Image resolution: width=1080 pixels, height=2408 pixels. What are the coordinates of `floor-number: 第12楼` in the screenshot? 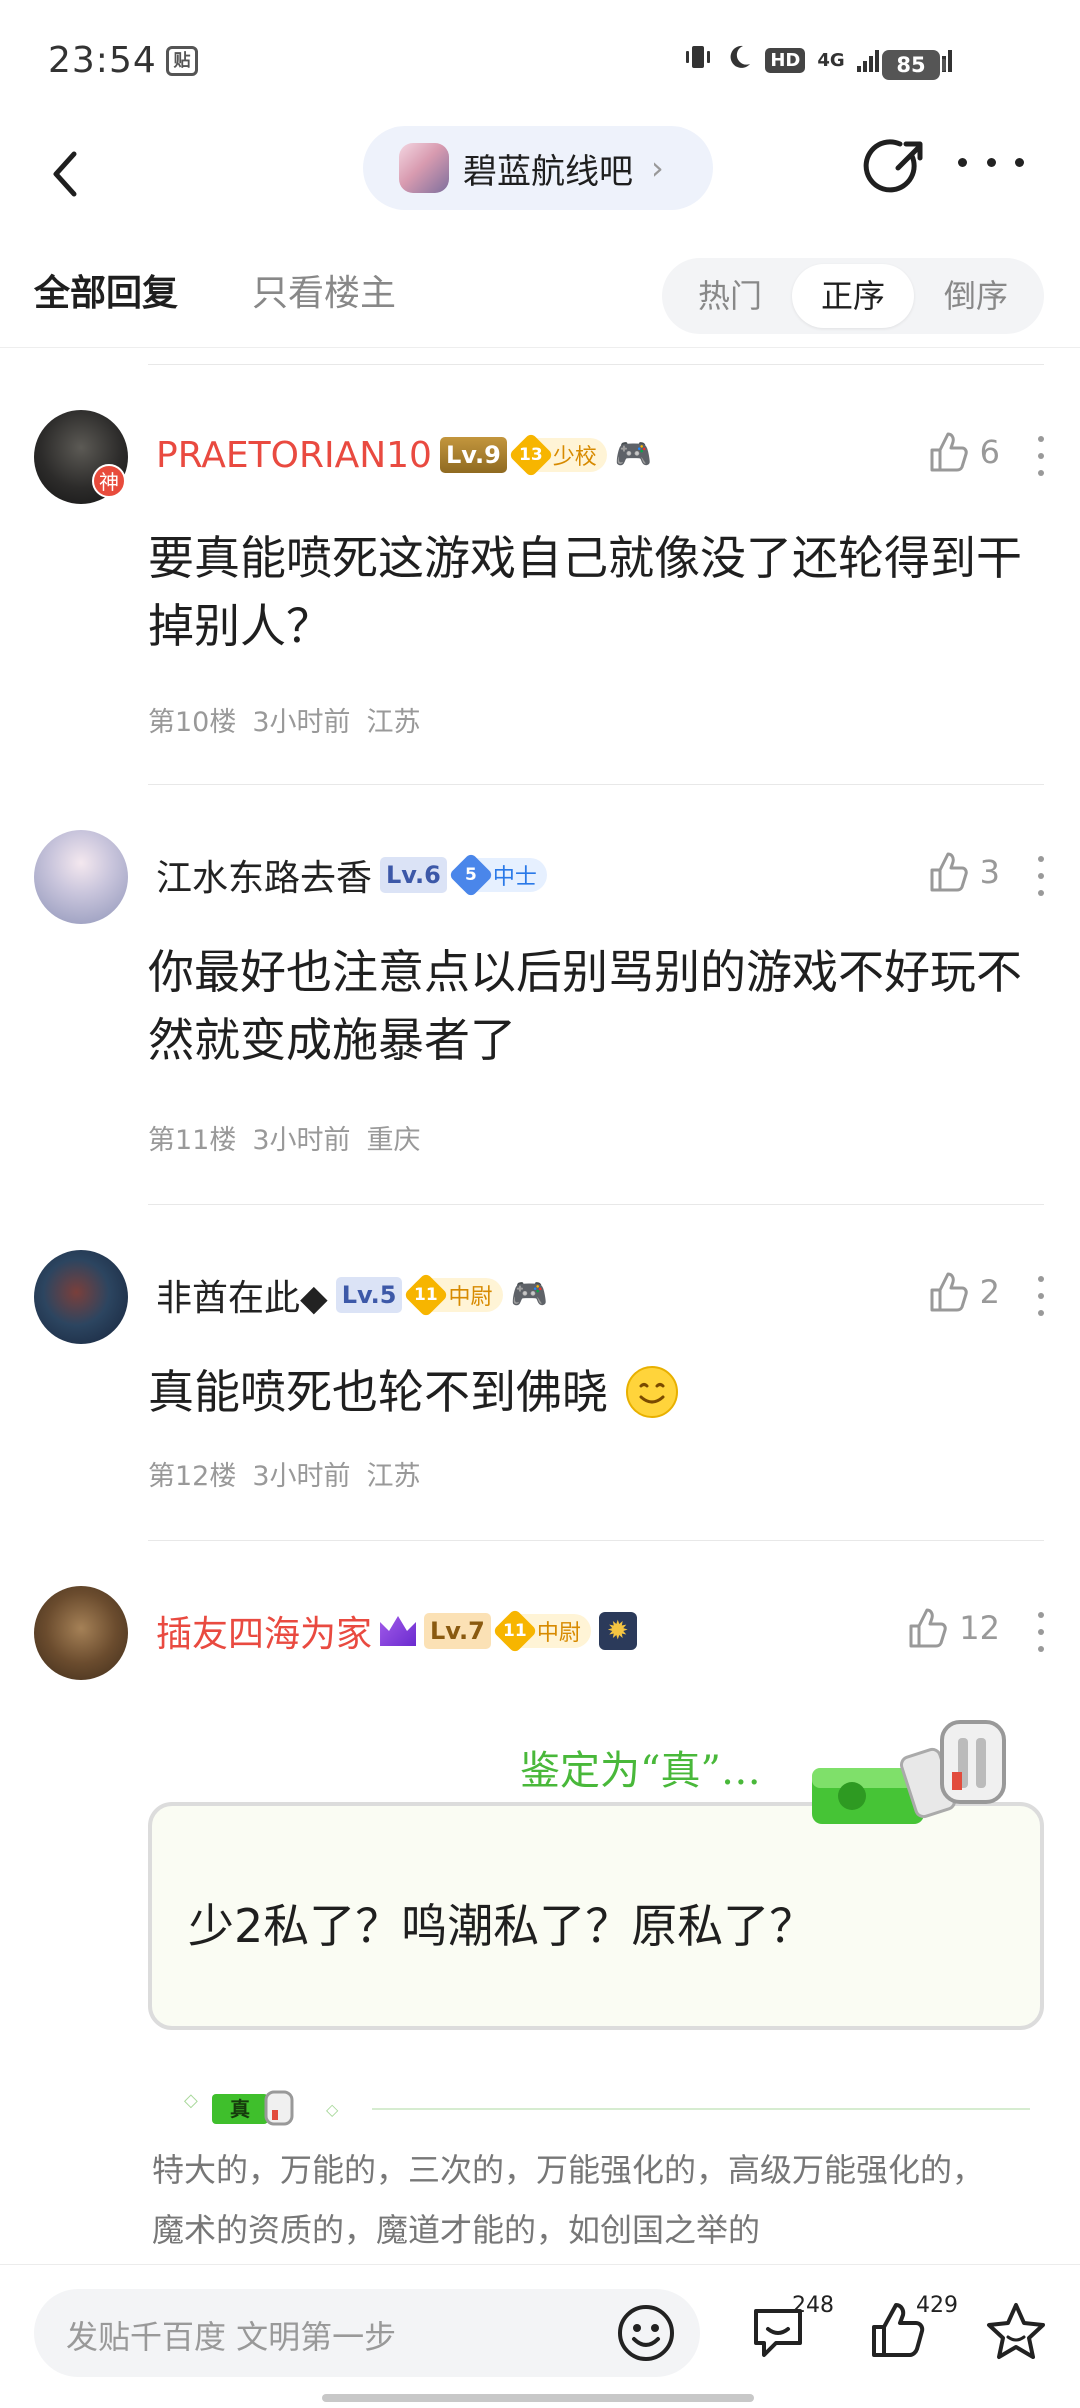 It's located at (192, 1476).